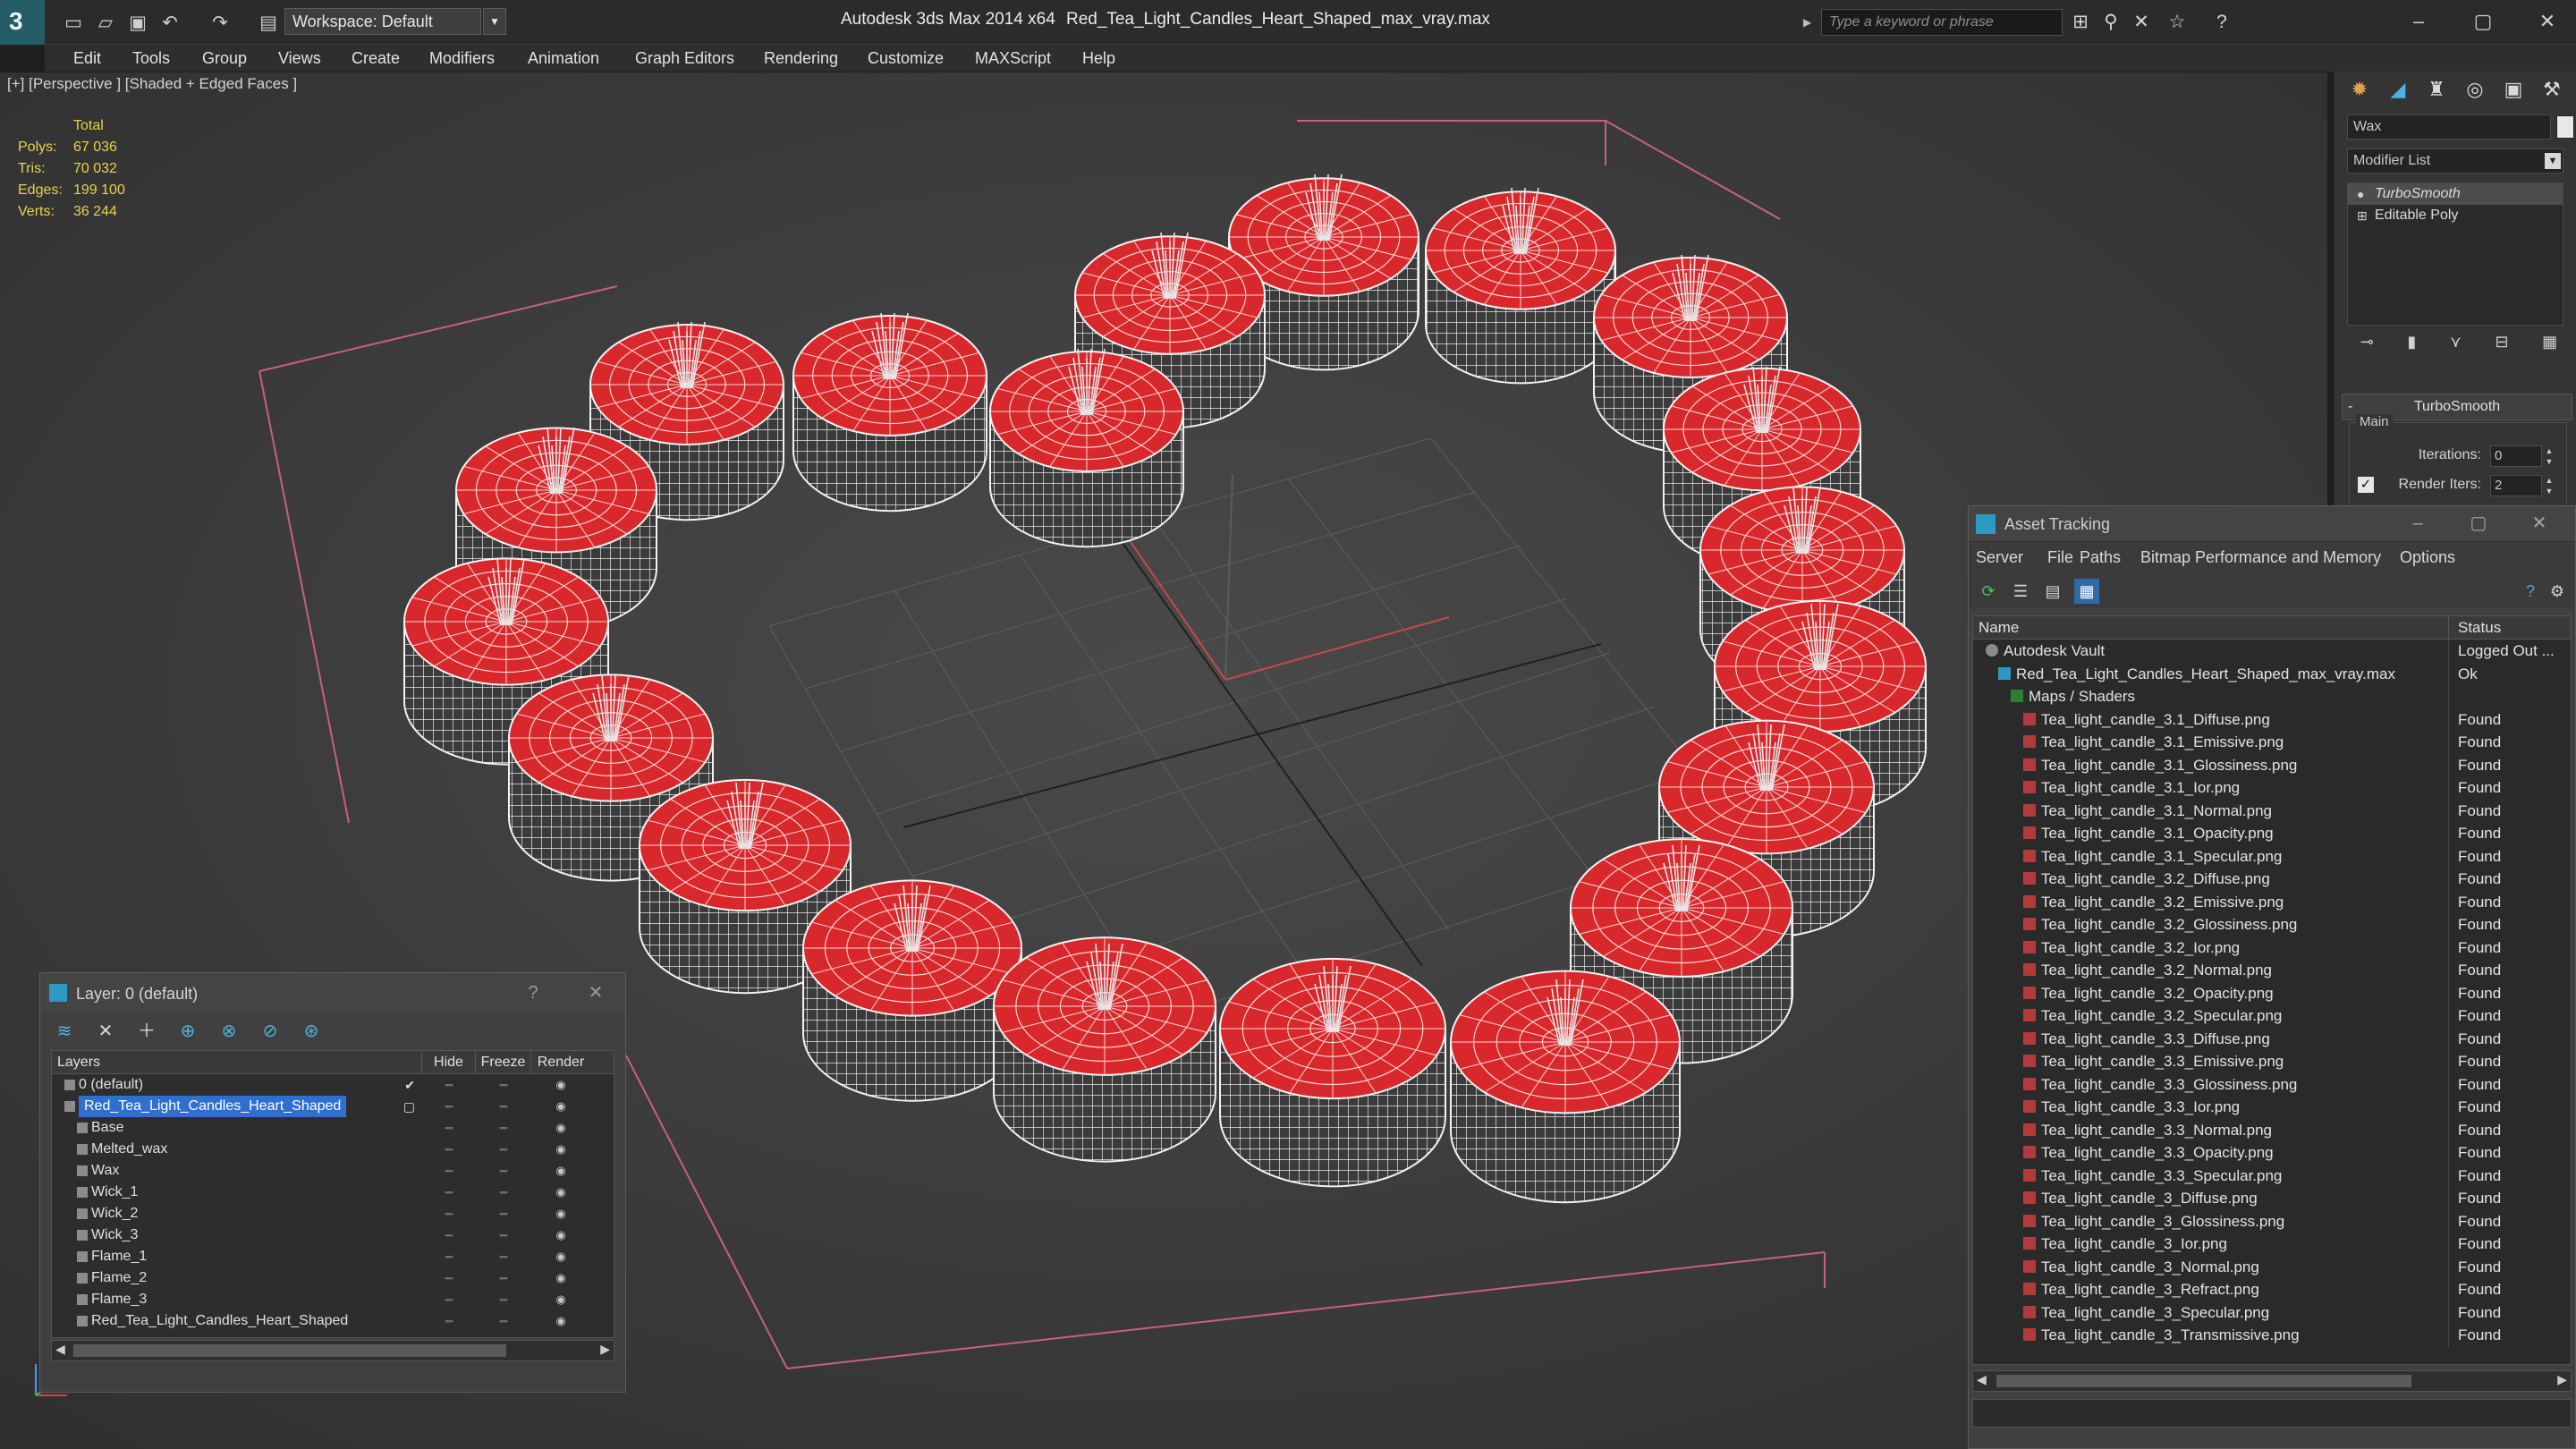 Image resolution: width=2576 pixels, height=1449 pixels. I want to click on asset-row: Tea_light_candle_3.3_Glossiness.png Found, so click(2272, 1084).